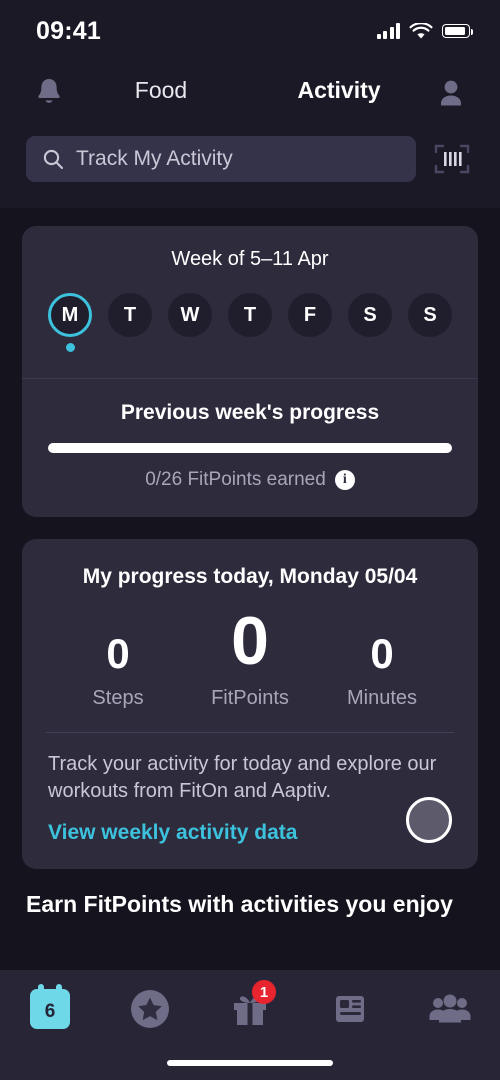 This screenshot has height=1080, width=500. I want to click on day-thursday: T, so click(250, 322).